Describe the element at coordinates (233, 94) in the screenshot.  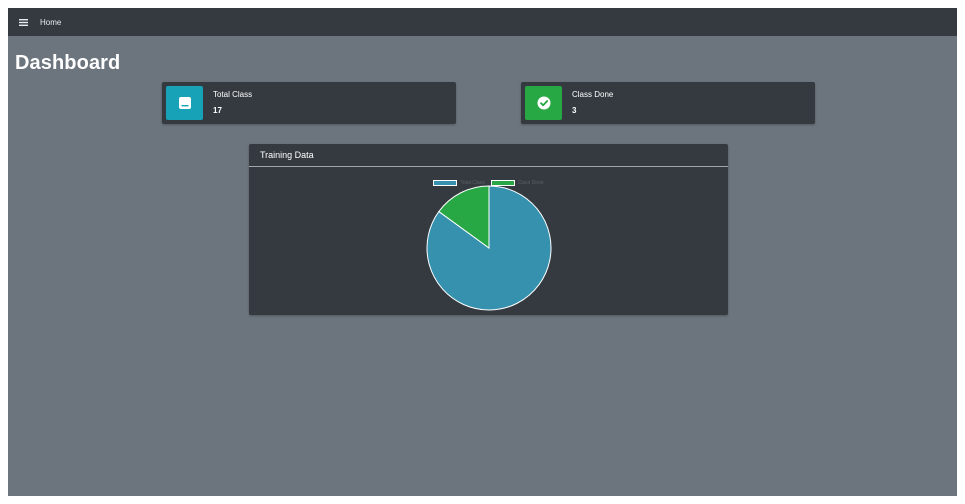
I see `total-class-label: Total Class` at that location.